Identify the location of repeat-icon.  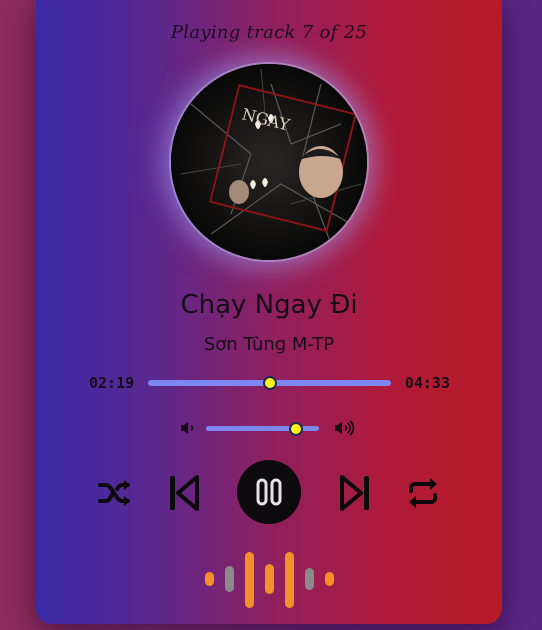
(423, 493).